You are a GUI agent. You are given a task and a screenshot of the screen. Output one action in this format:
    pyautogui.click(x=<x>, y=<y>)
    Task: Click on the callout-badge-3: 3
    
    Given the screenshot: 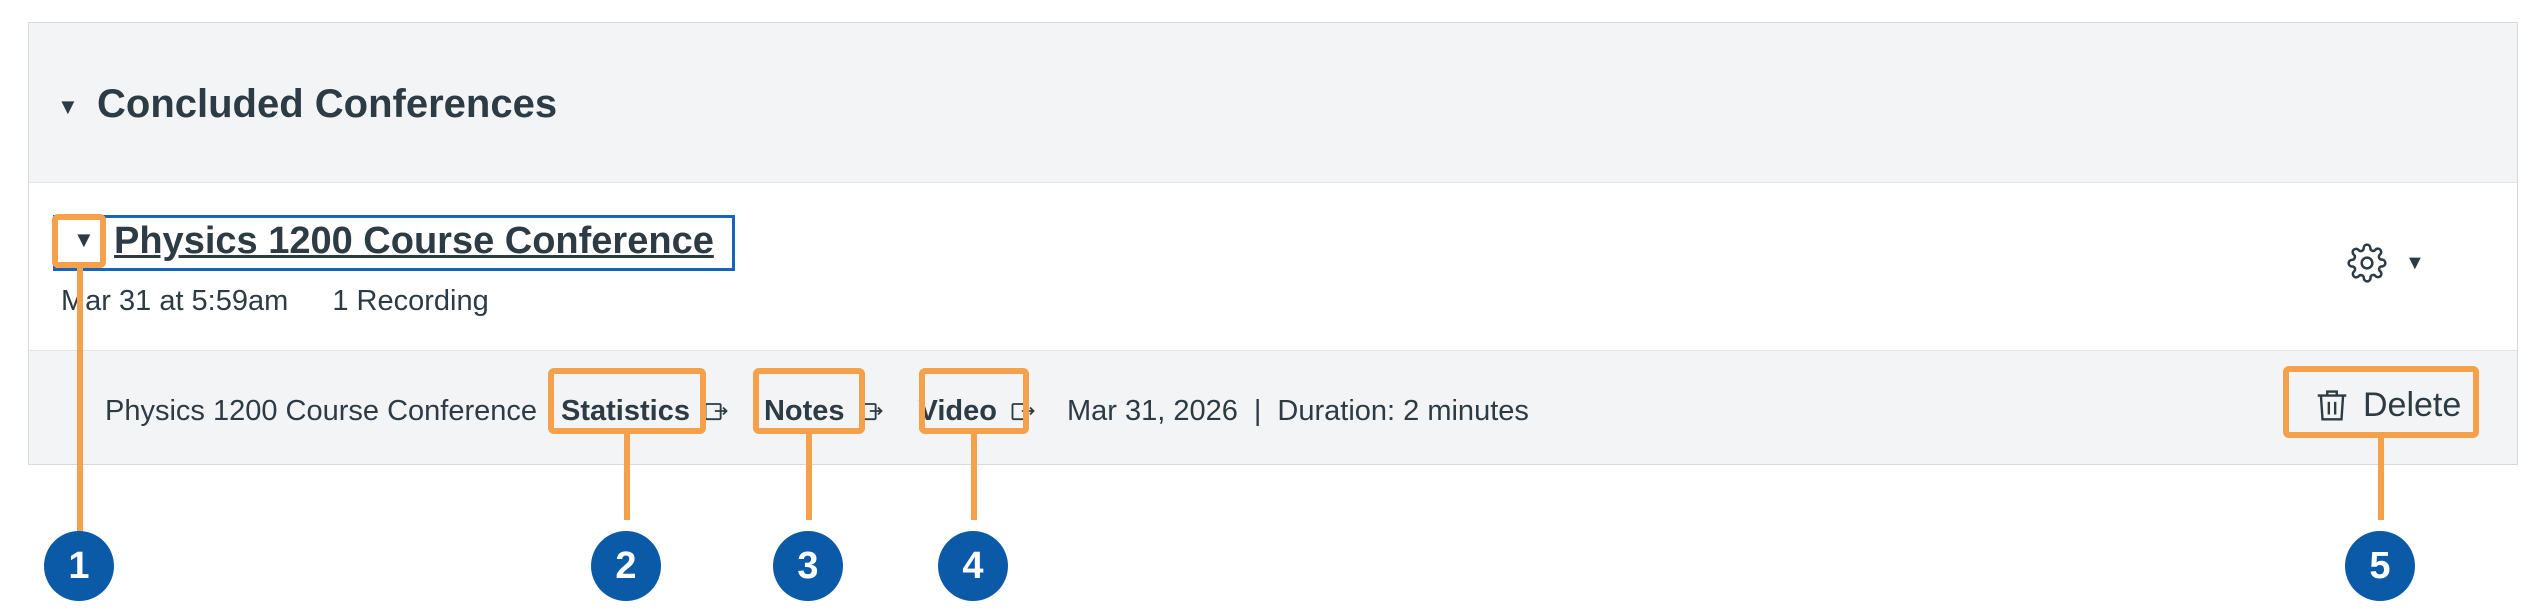 What is the action you would take?
    pyautogui.click(x=808, y=566)
    